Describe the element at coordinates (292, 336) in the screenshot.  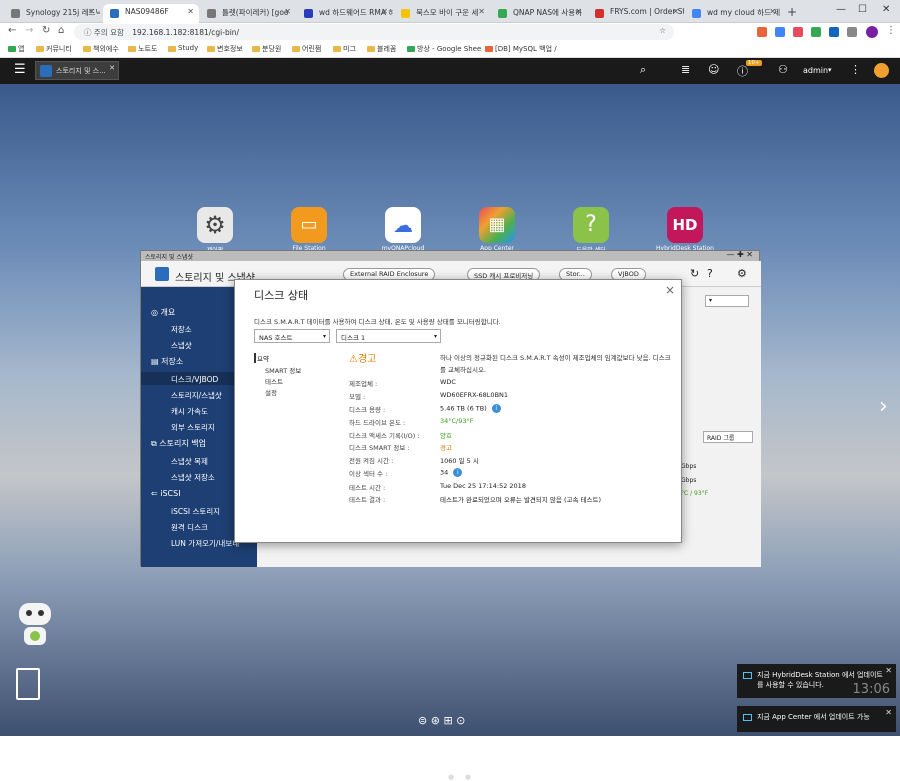
I see `host-select: NAS 호스트 ▾` at that location.